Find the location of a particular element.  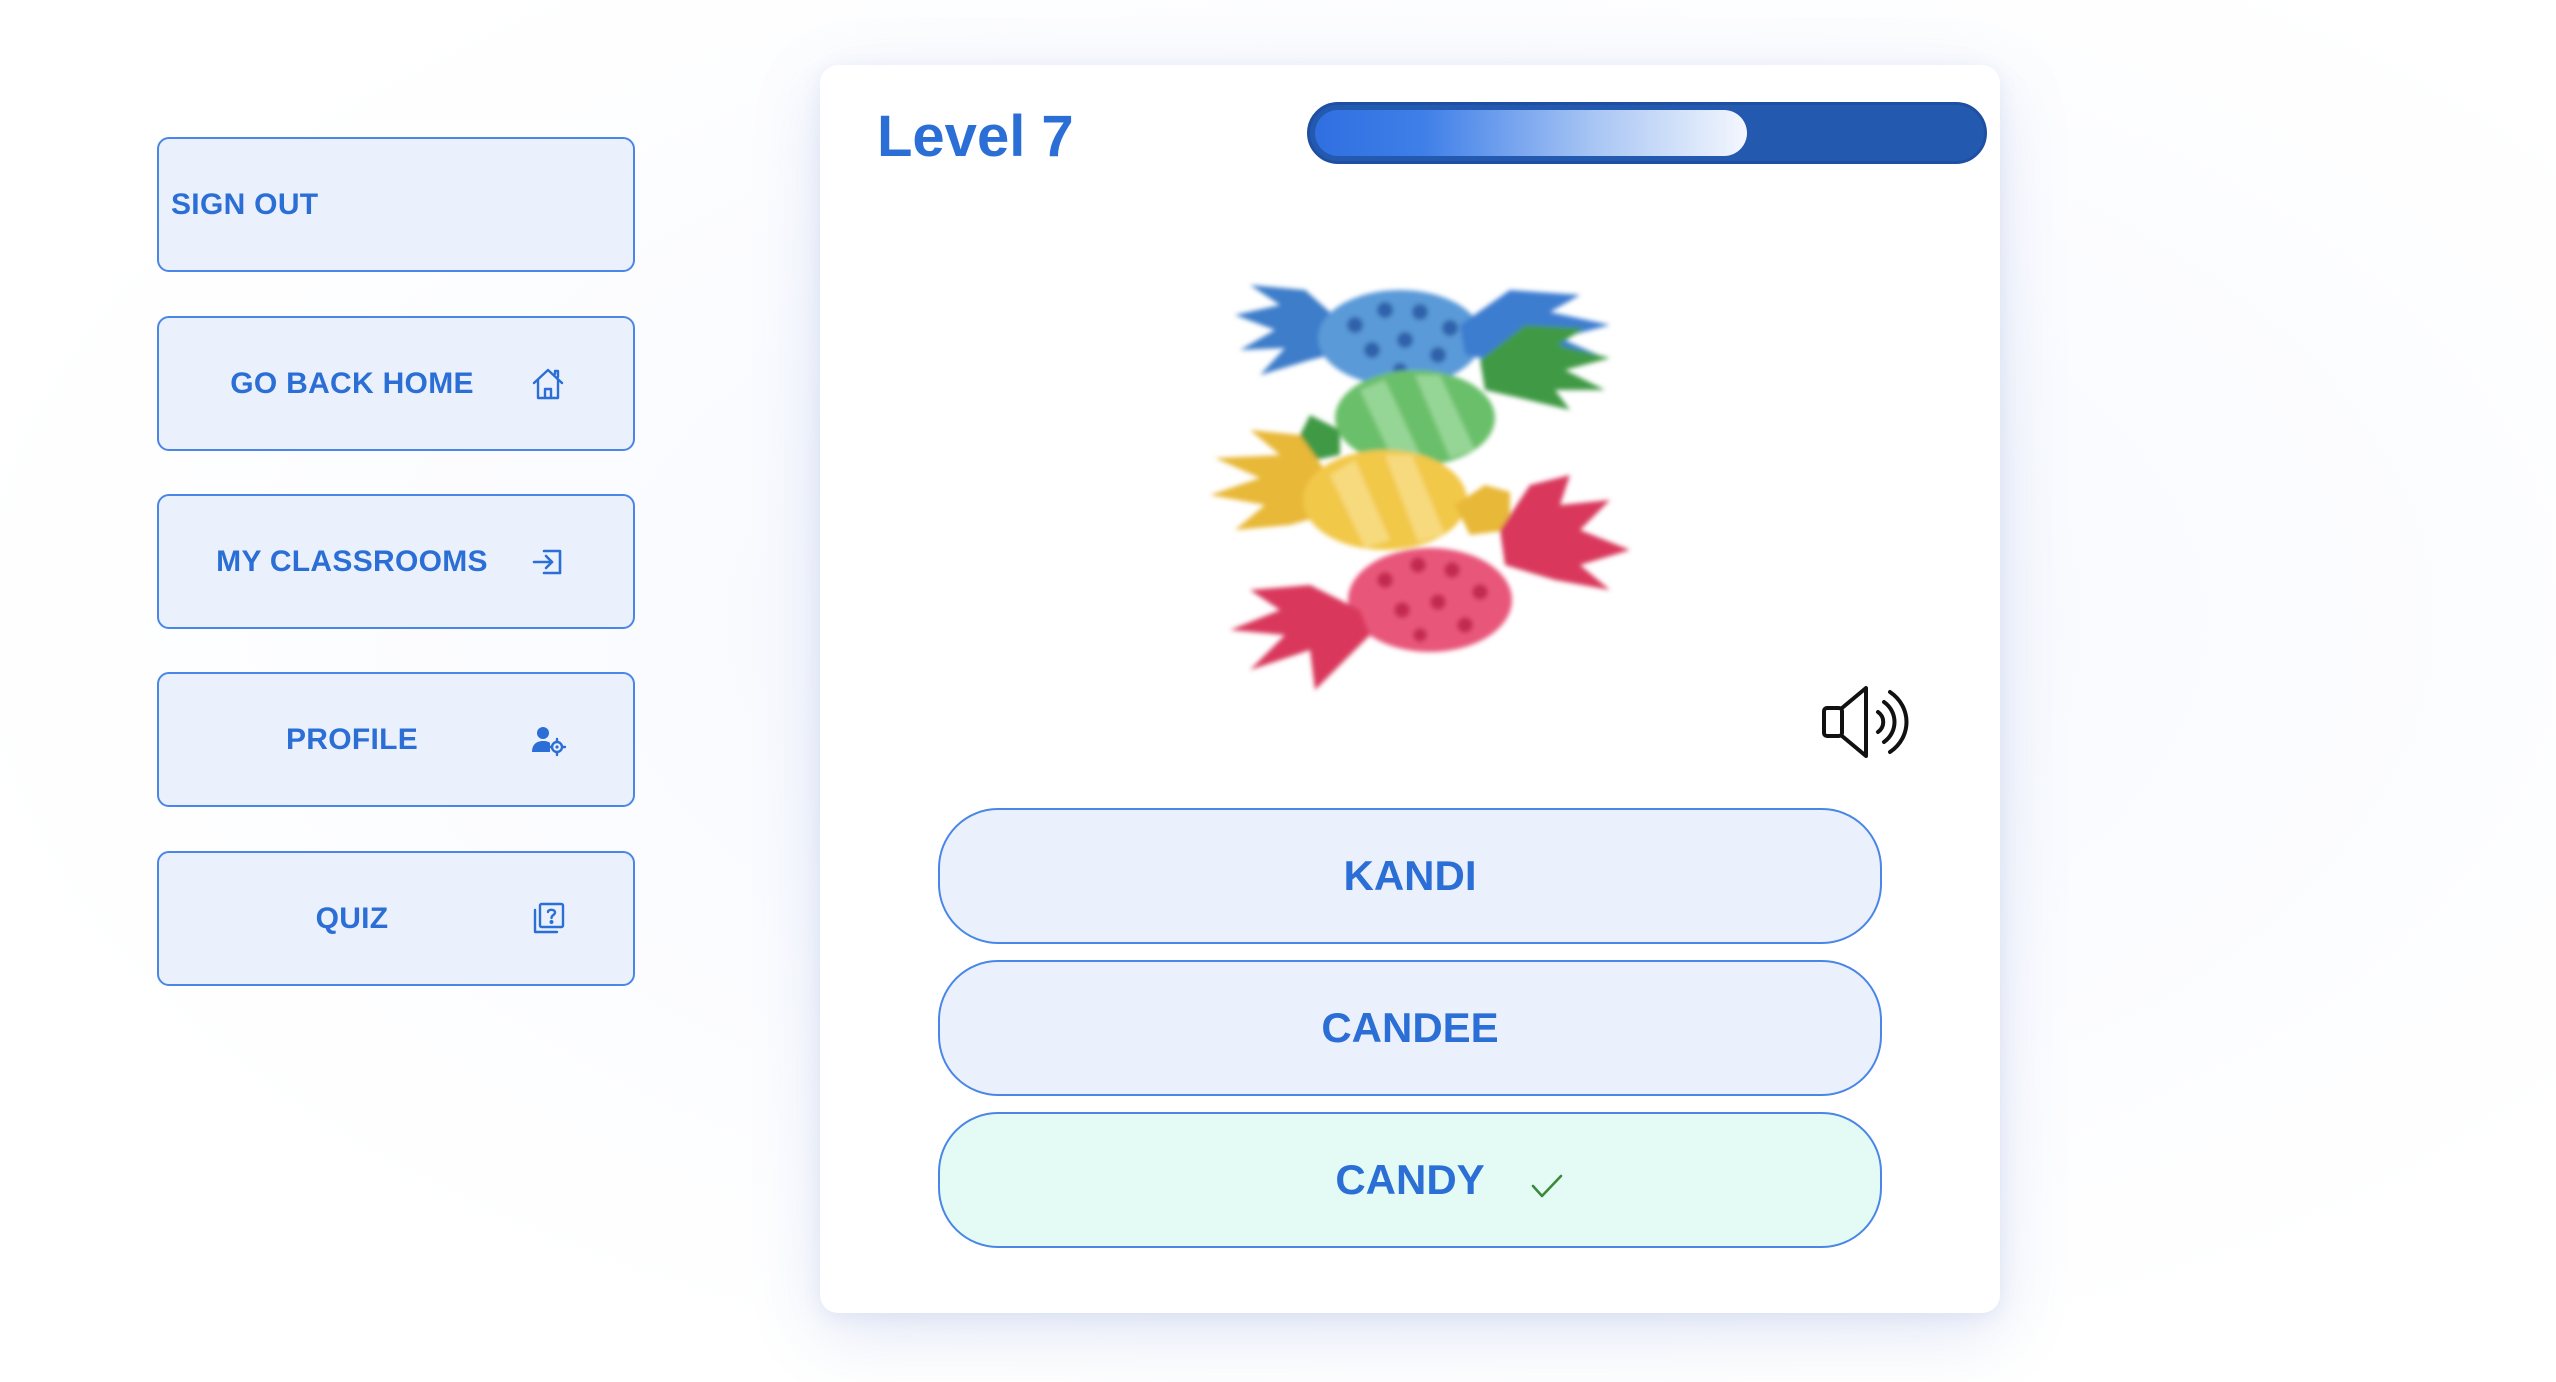

answer-option-candy: CANDY is located at coordinates (1410, 1180).